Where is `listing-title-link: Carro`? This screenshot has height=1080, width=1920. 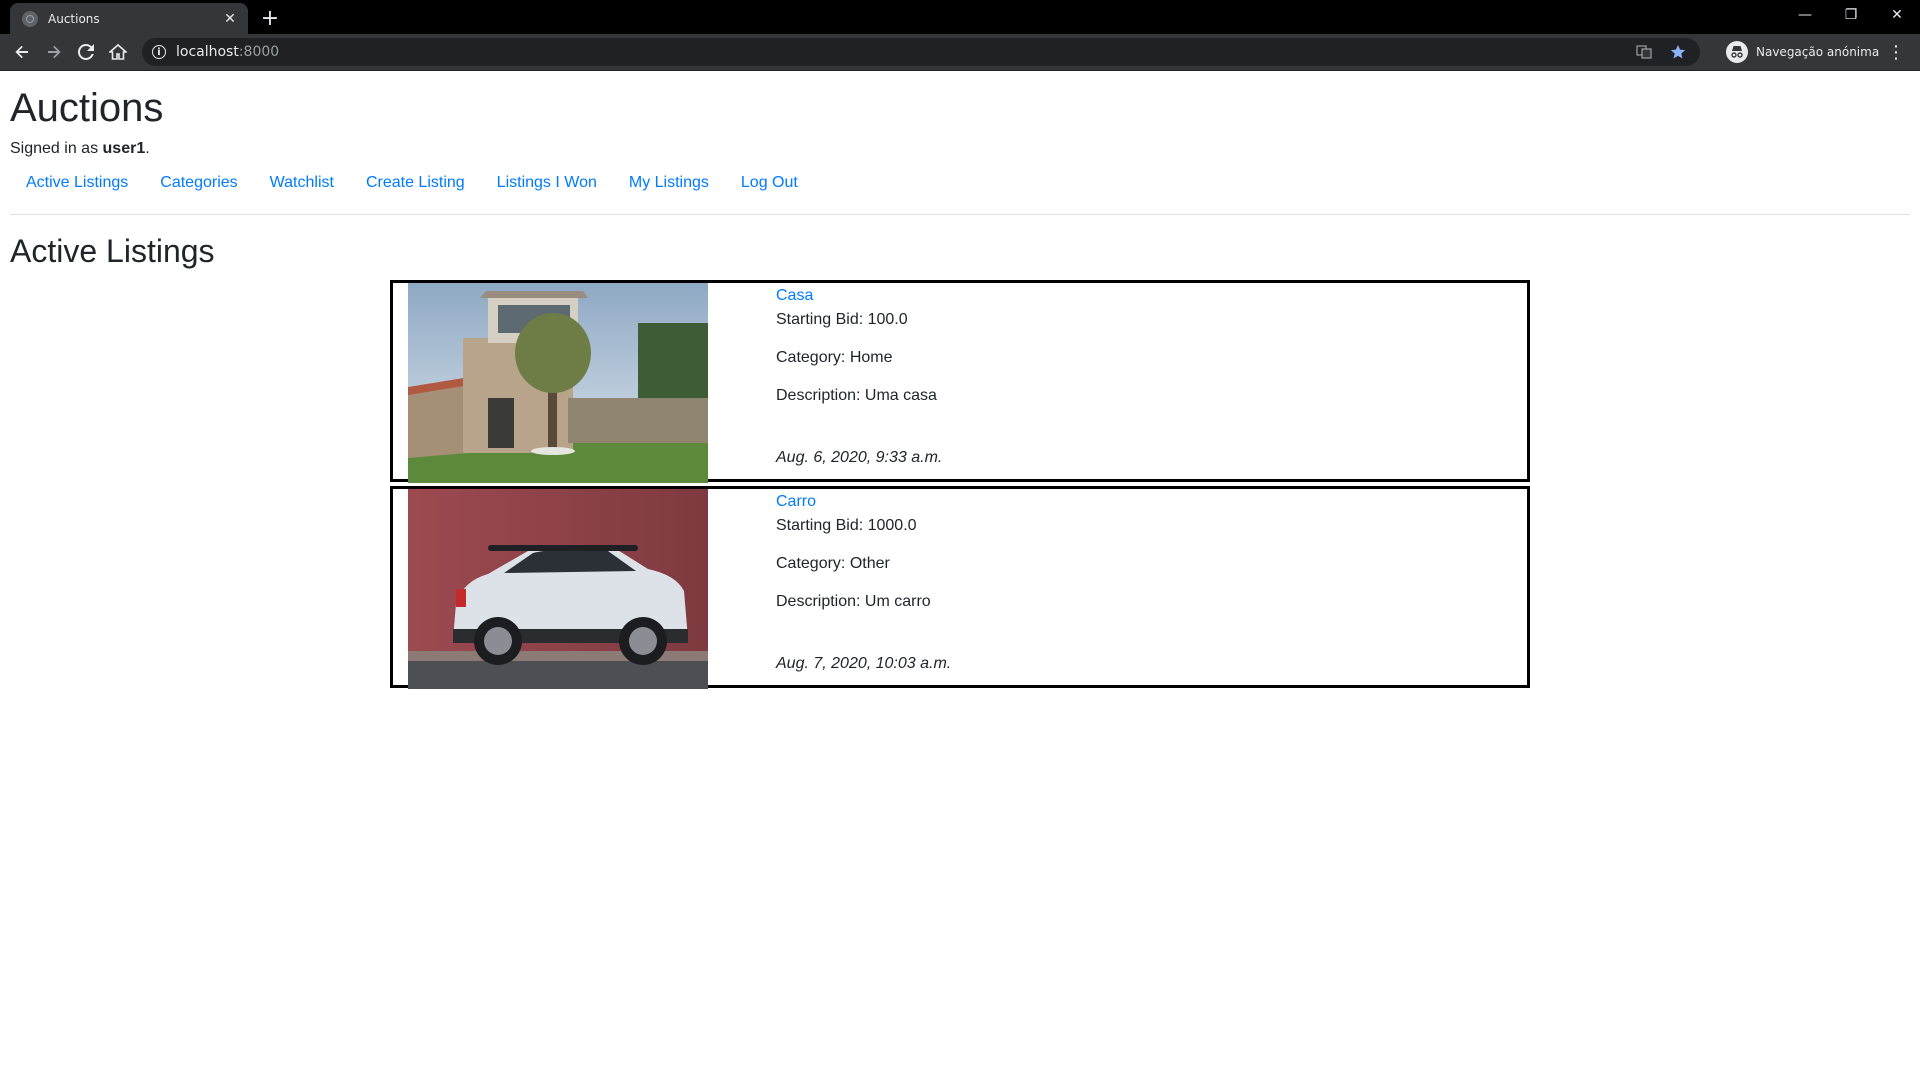 listing-title-link: Carro is located at coordinates (1151, 502).